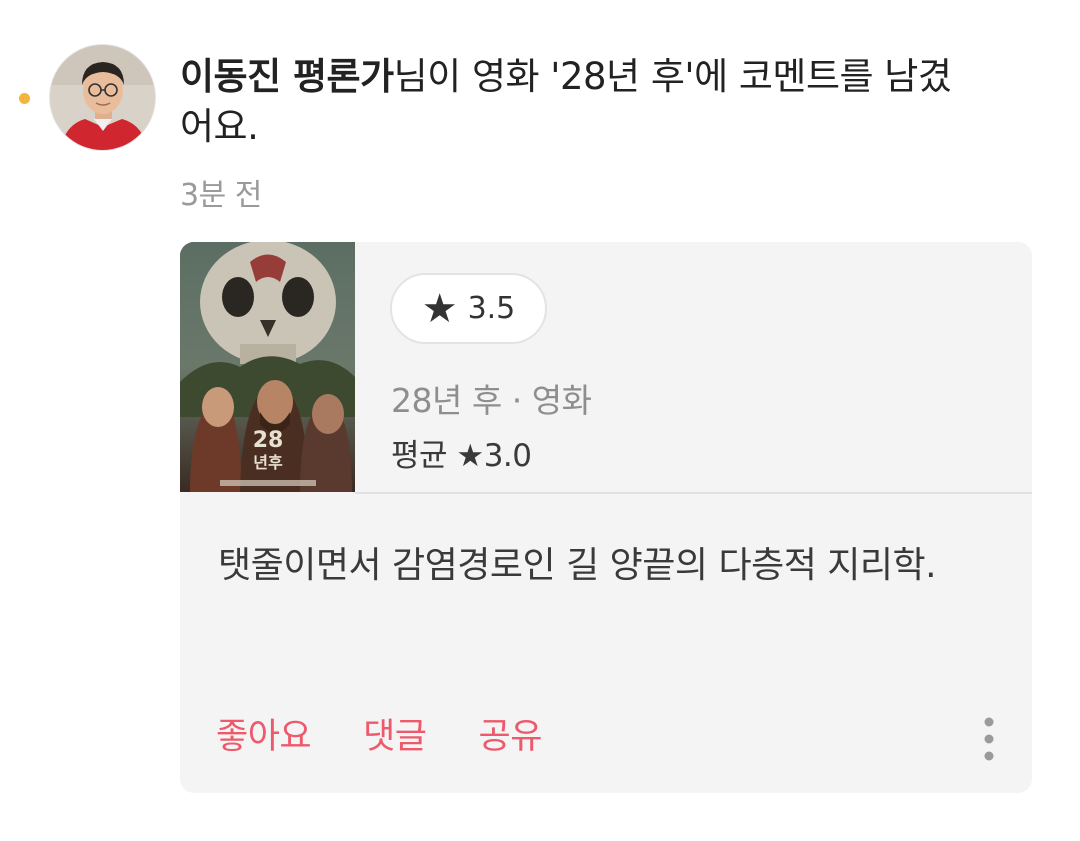 The height and width of the screenshot is (841, 1080). Describe the element at coordinates (221, 195) in the screenshot. I see `timestamp: 3분 전` at that location.